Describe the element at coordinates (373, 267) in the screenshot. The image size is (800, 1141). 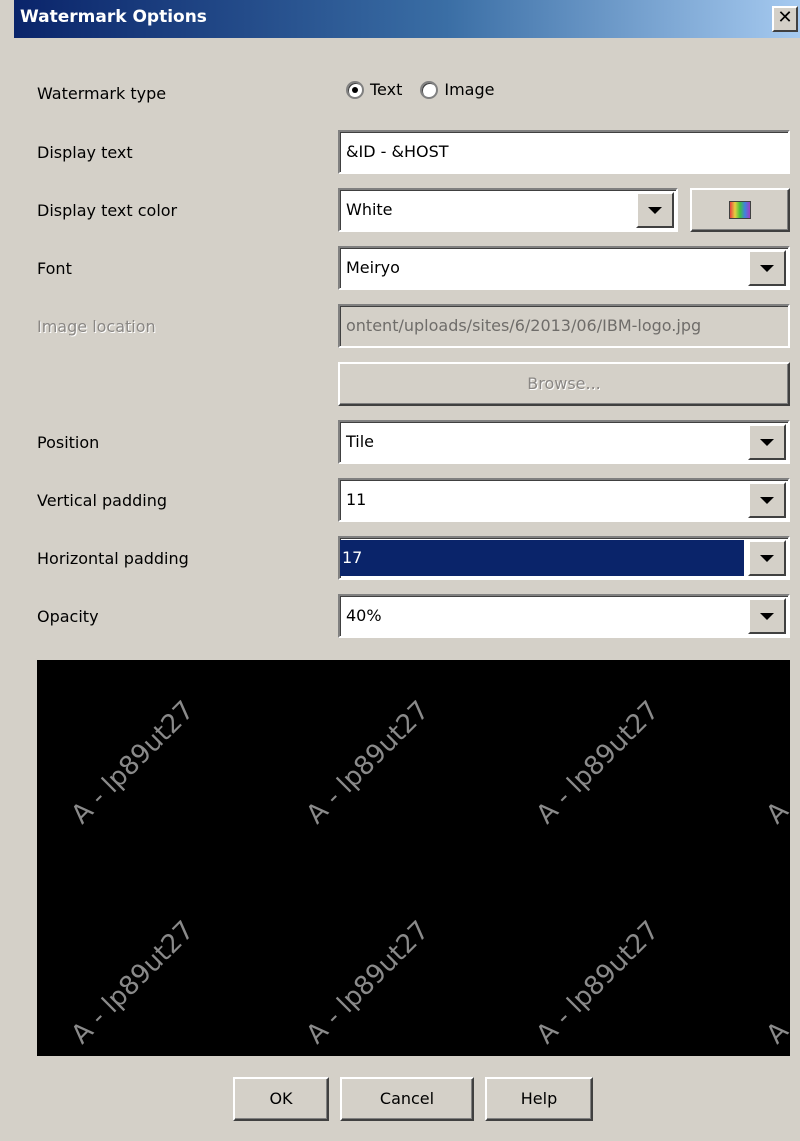
I see `font-value: Meiryo` at that location.